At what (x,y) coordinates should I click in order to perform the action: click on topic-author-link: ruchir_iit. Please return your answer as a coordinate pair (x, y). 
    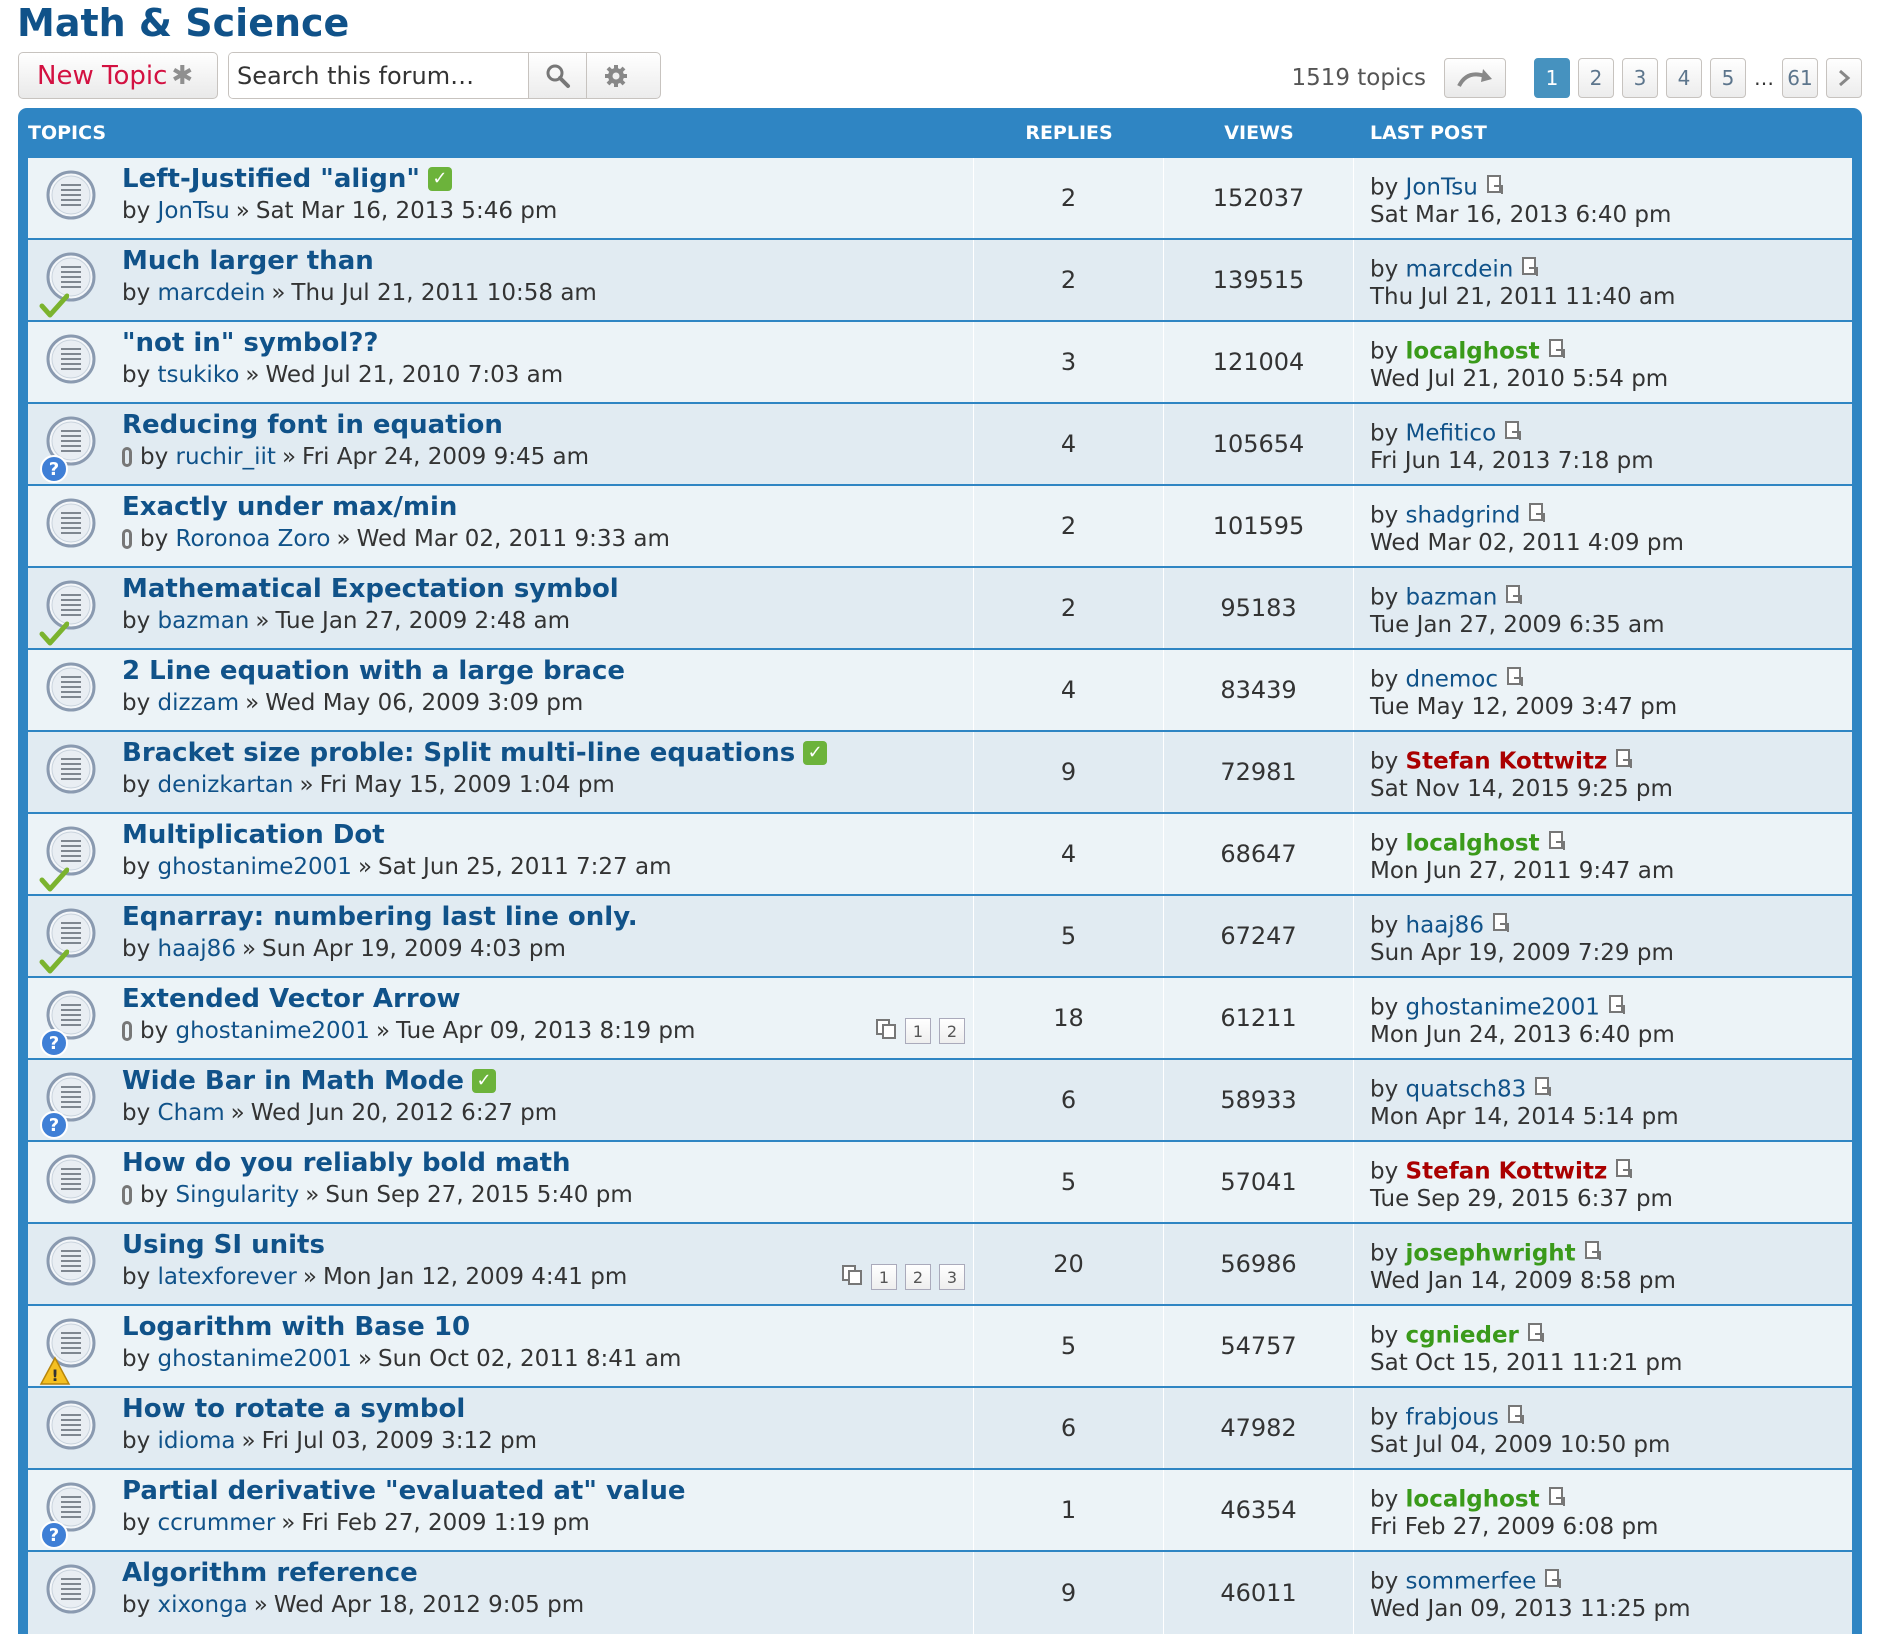
    Looking at the image, I should click on (226, 457).